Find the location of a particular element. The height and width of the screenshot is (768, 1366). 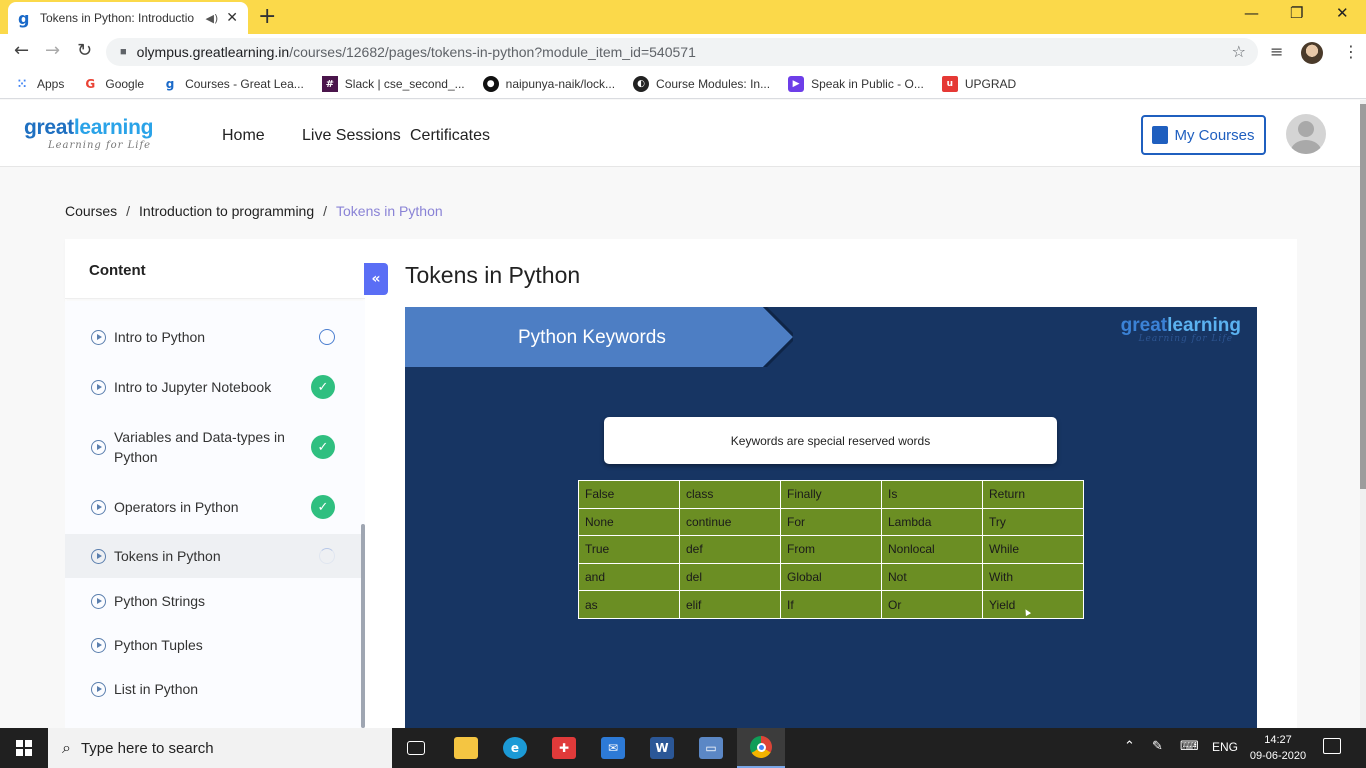

greatlearning-logo: greatlearning Learning for Life is located at coordinates (88, 133).